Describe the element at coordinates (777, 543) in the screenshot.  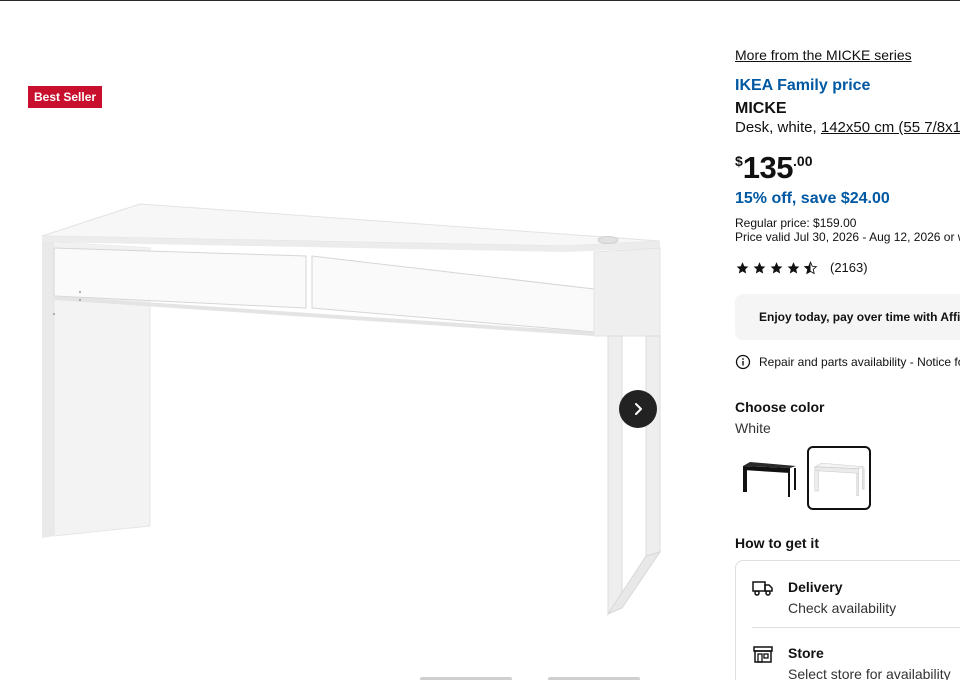
I see `how-to-get-it-title: How to get it` at that location.